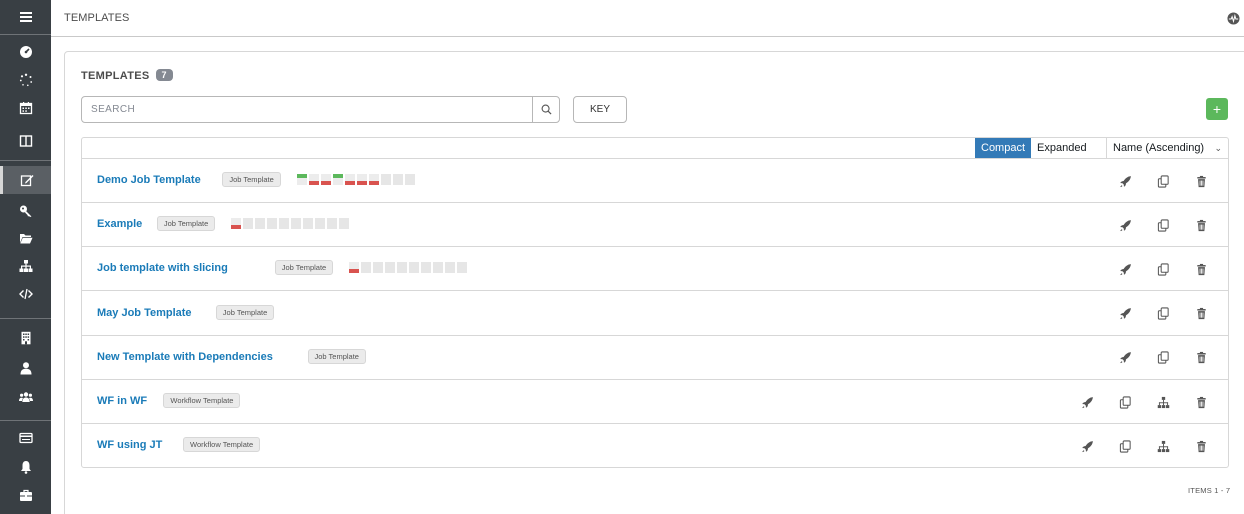 This screenshot has height=514, width=1244. I want to click on search-icon, so click(546, 109).